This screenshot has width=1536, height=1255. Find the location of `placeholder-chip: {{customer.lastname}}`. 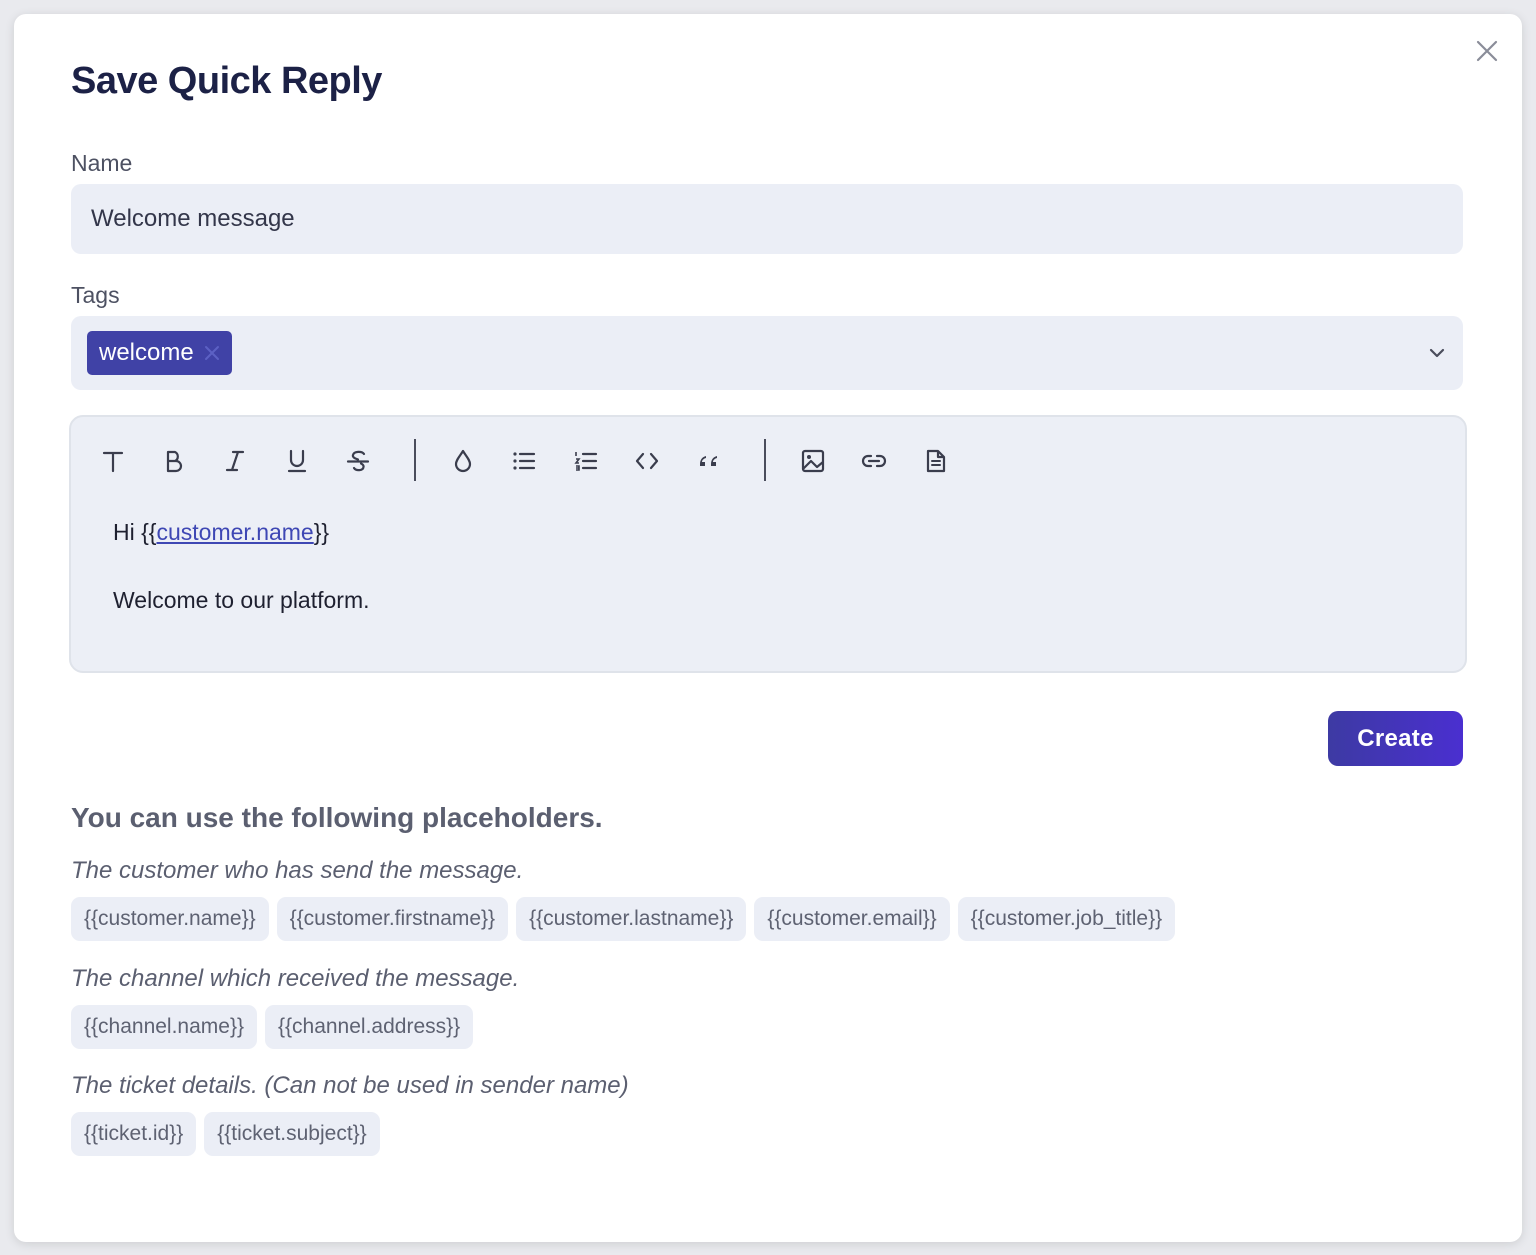

placeholder-chip: {{customer.lastname}} is located at coordinates (631, 919).